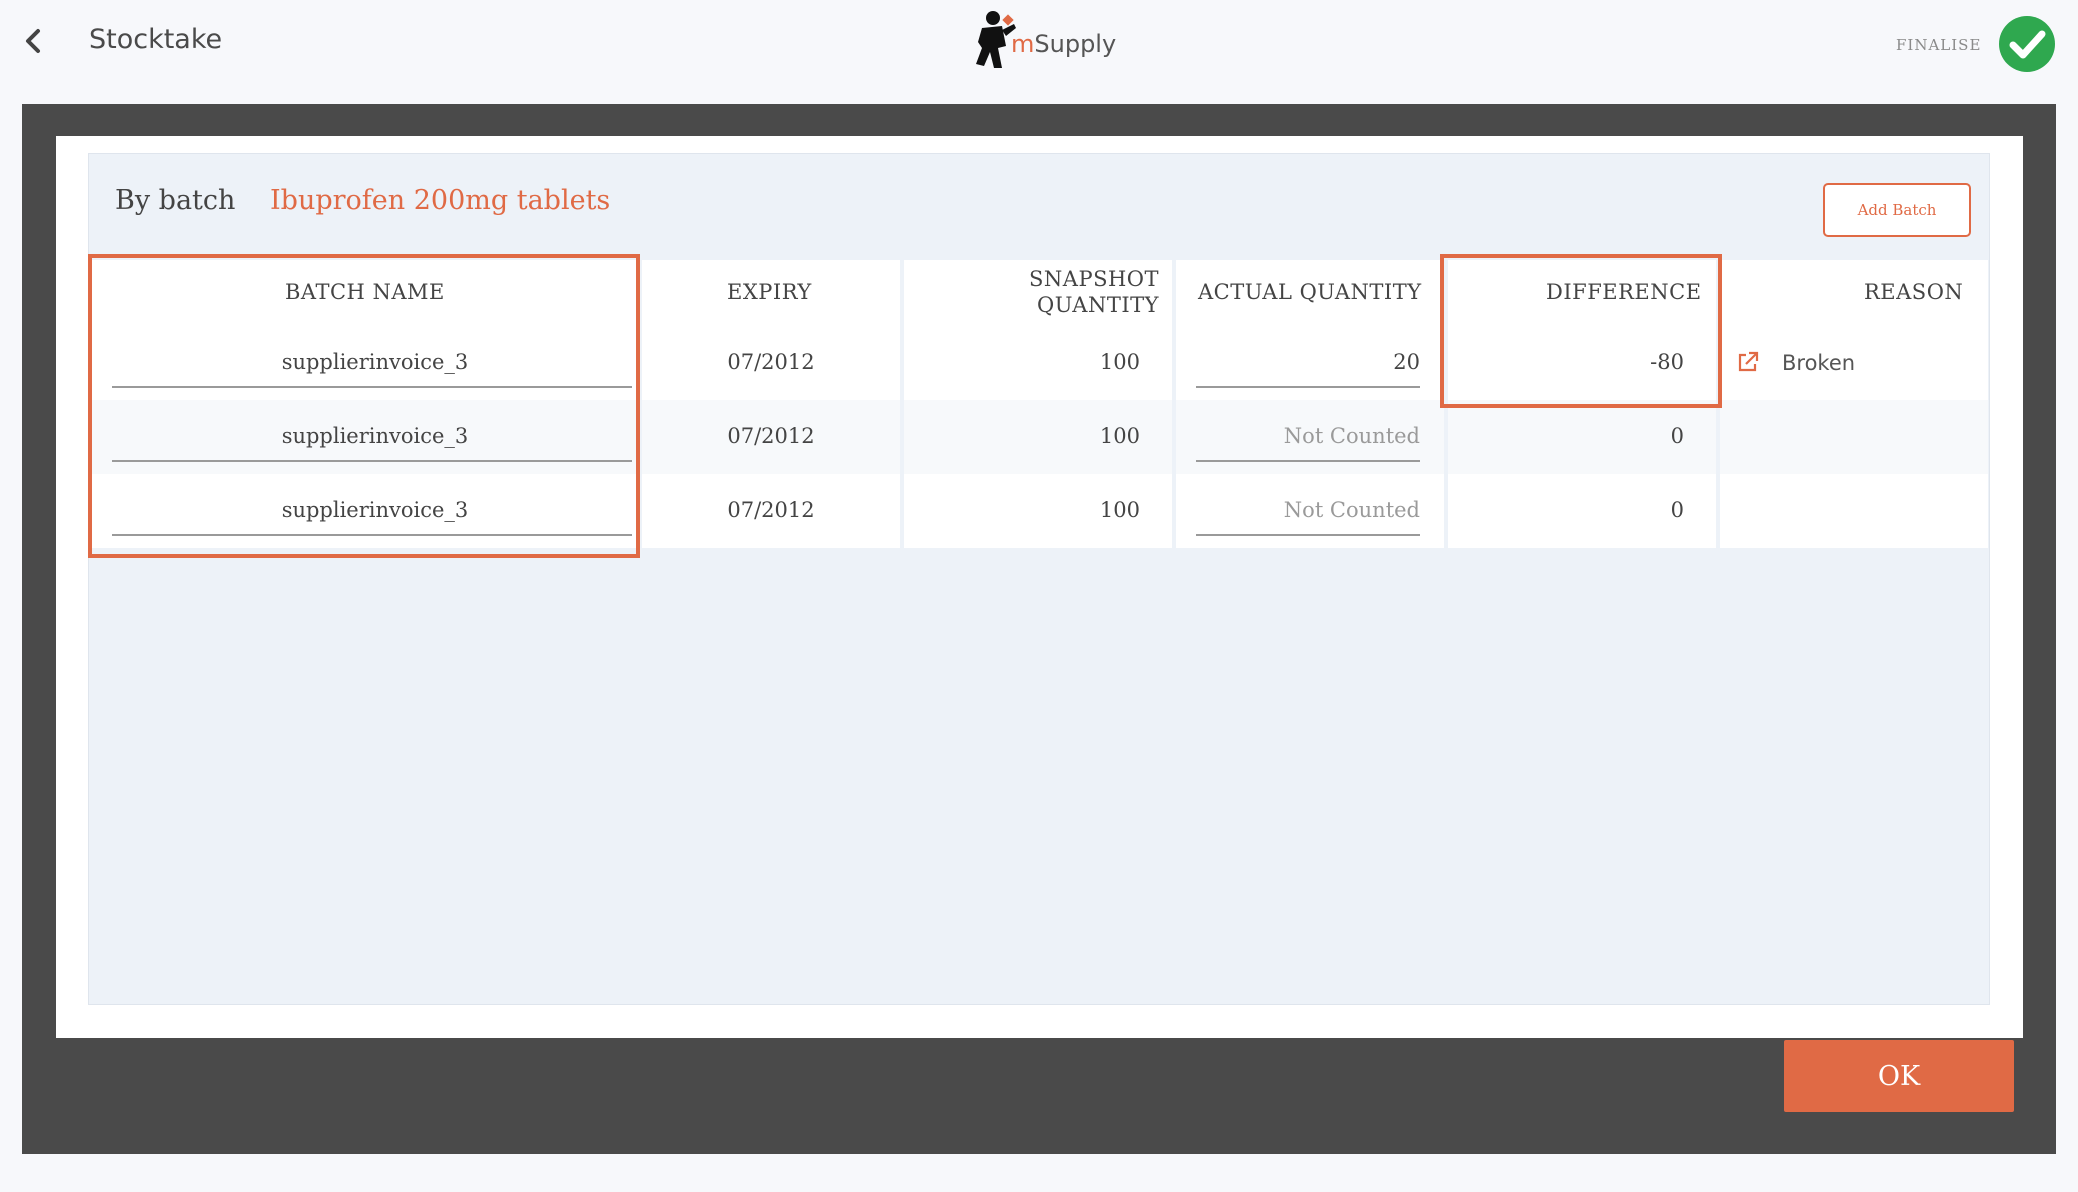 The image size is (2078, 1192). I want to click on header-snapshot-line2: QUANTITY, so click(1098, 305).